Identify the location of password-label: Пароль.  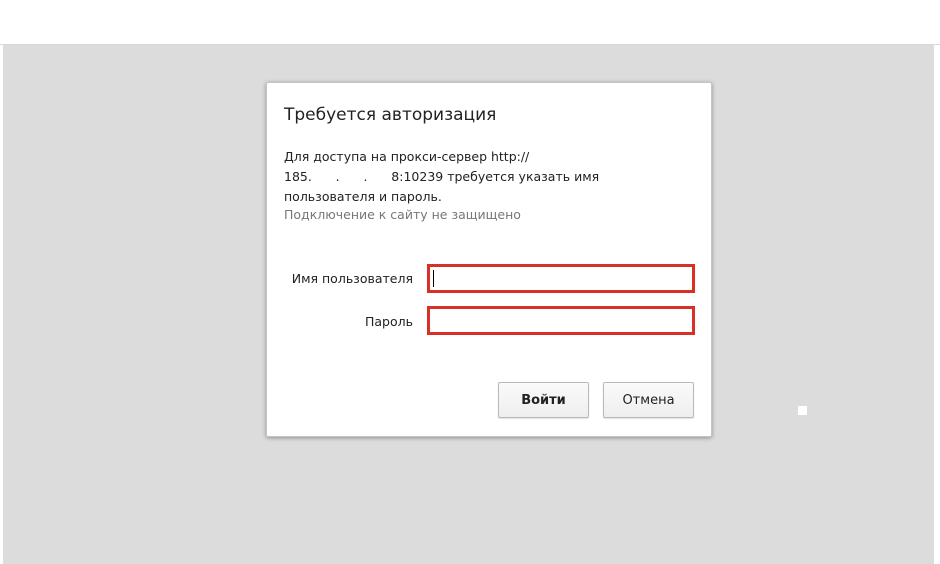
(389, 321).